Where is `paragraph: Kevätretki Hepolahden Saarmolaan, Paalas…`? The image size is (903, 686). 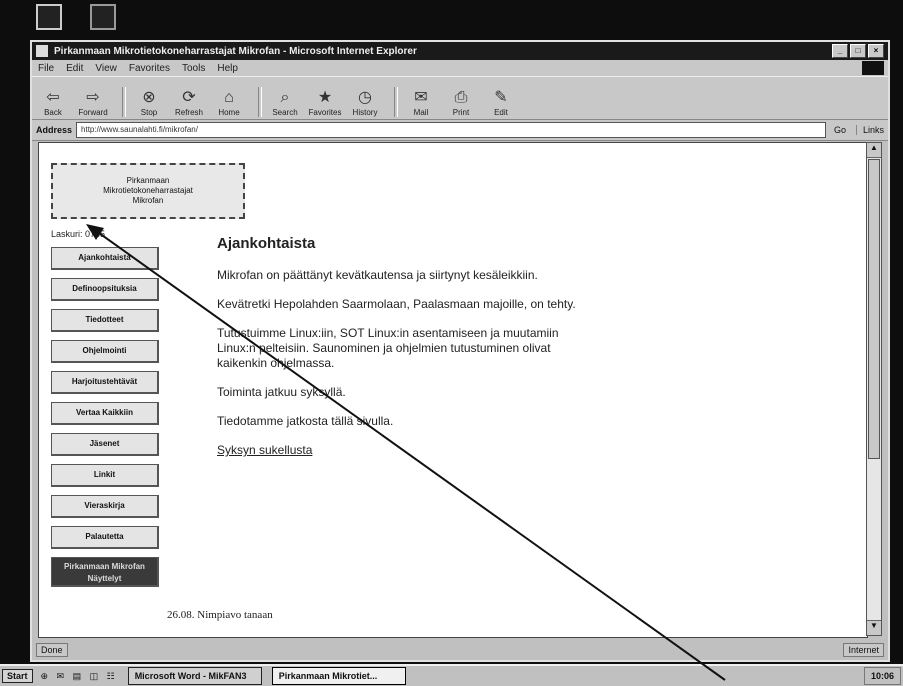
paragraph: Kevätretki Hepolahden Saarmolaan, Paalas… is located at coordinates (396, 304).